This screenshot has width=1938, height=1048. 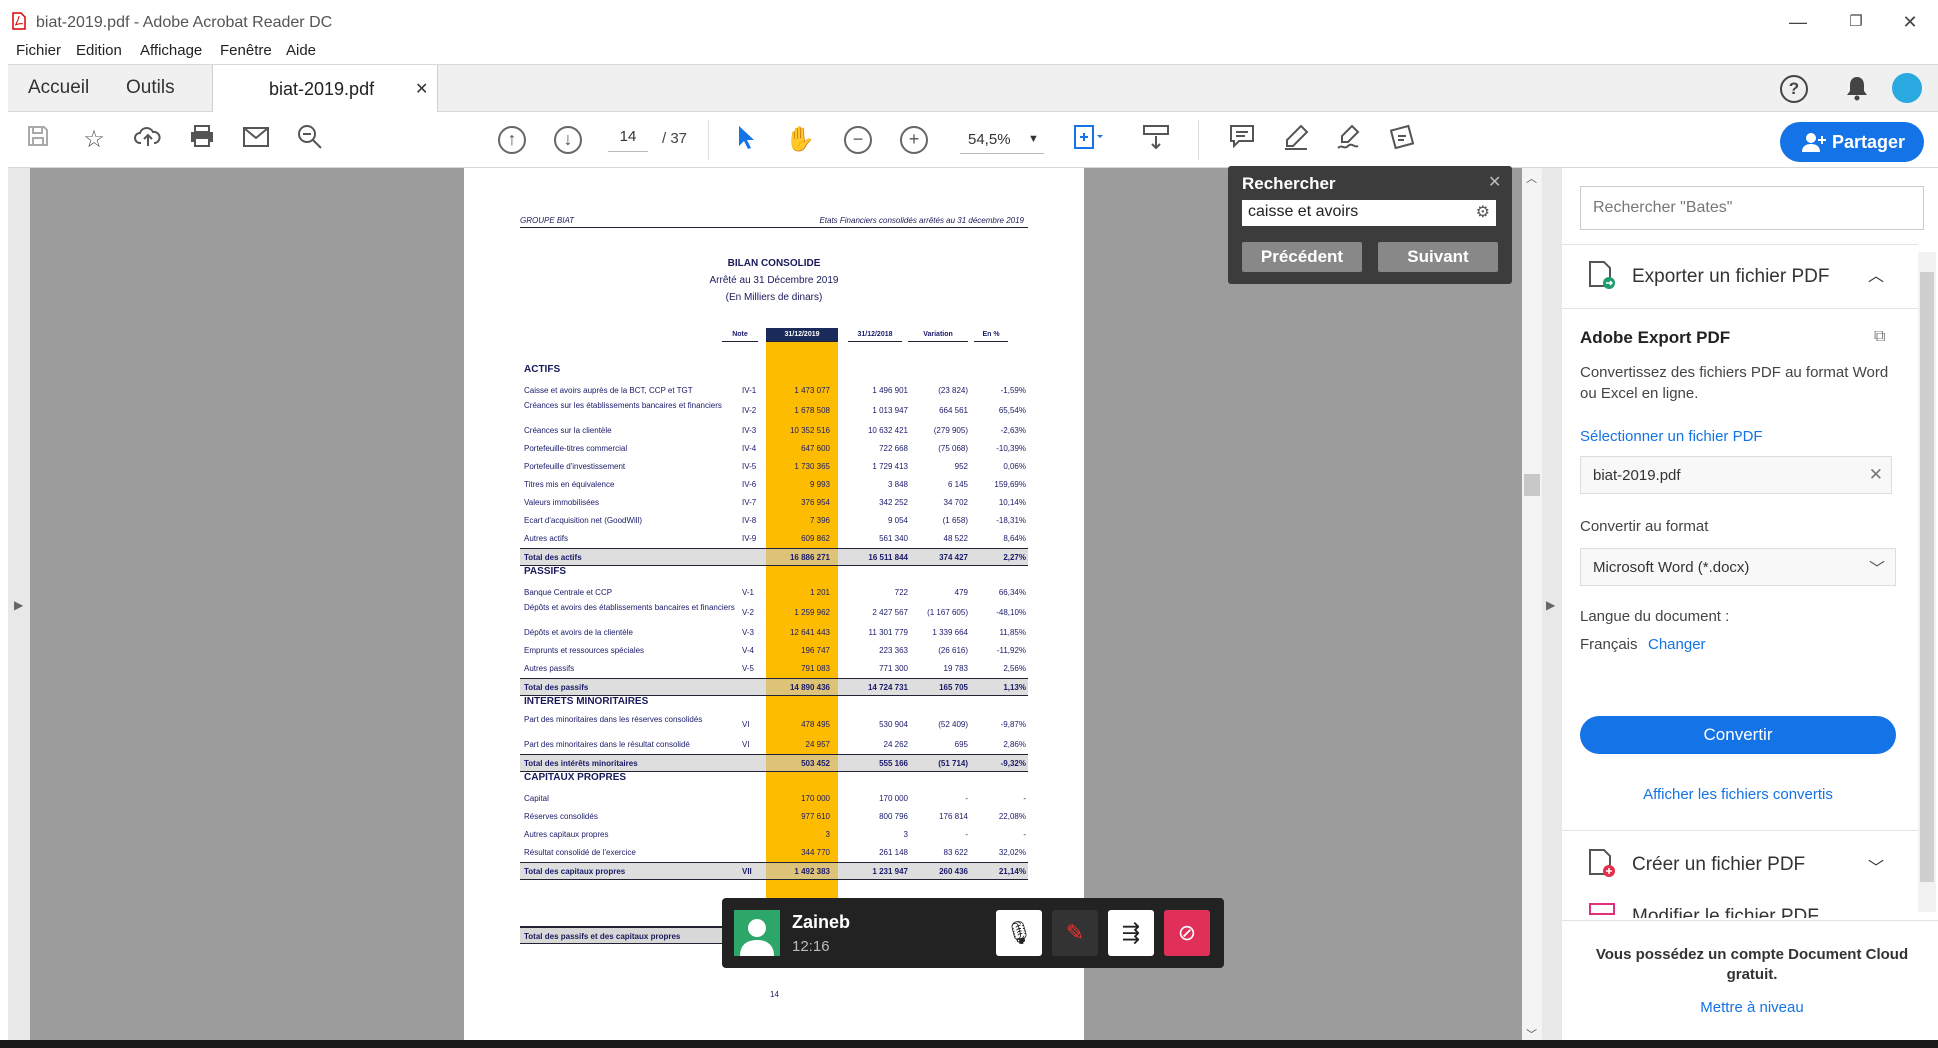 I want to click on hand-tool-icon: ✋, so click(x=800, y=140).